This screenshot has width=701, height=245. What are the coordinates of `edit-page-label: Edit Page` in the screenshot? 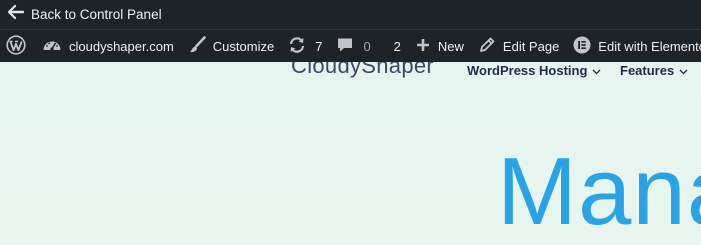 It's located at (531, 46).